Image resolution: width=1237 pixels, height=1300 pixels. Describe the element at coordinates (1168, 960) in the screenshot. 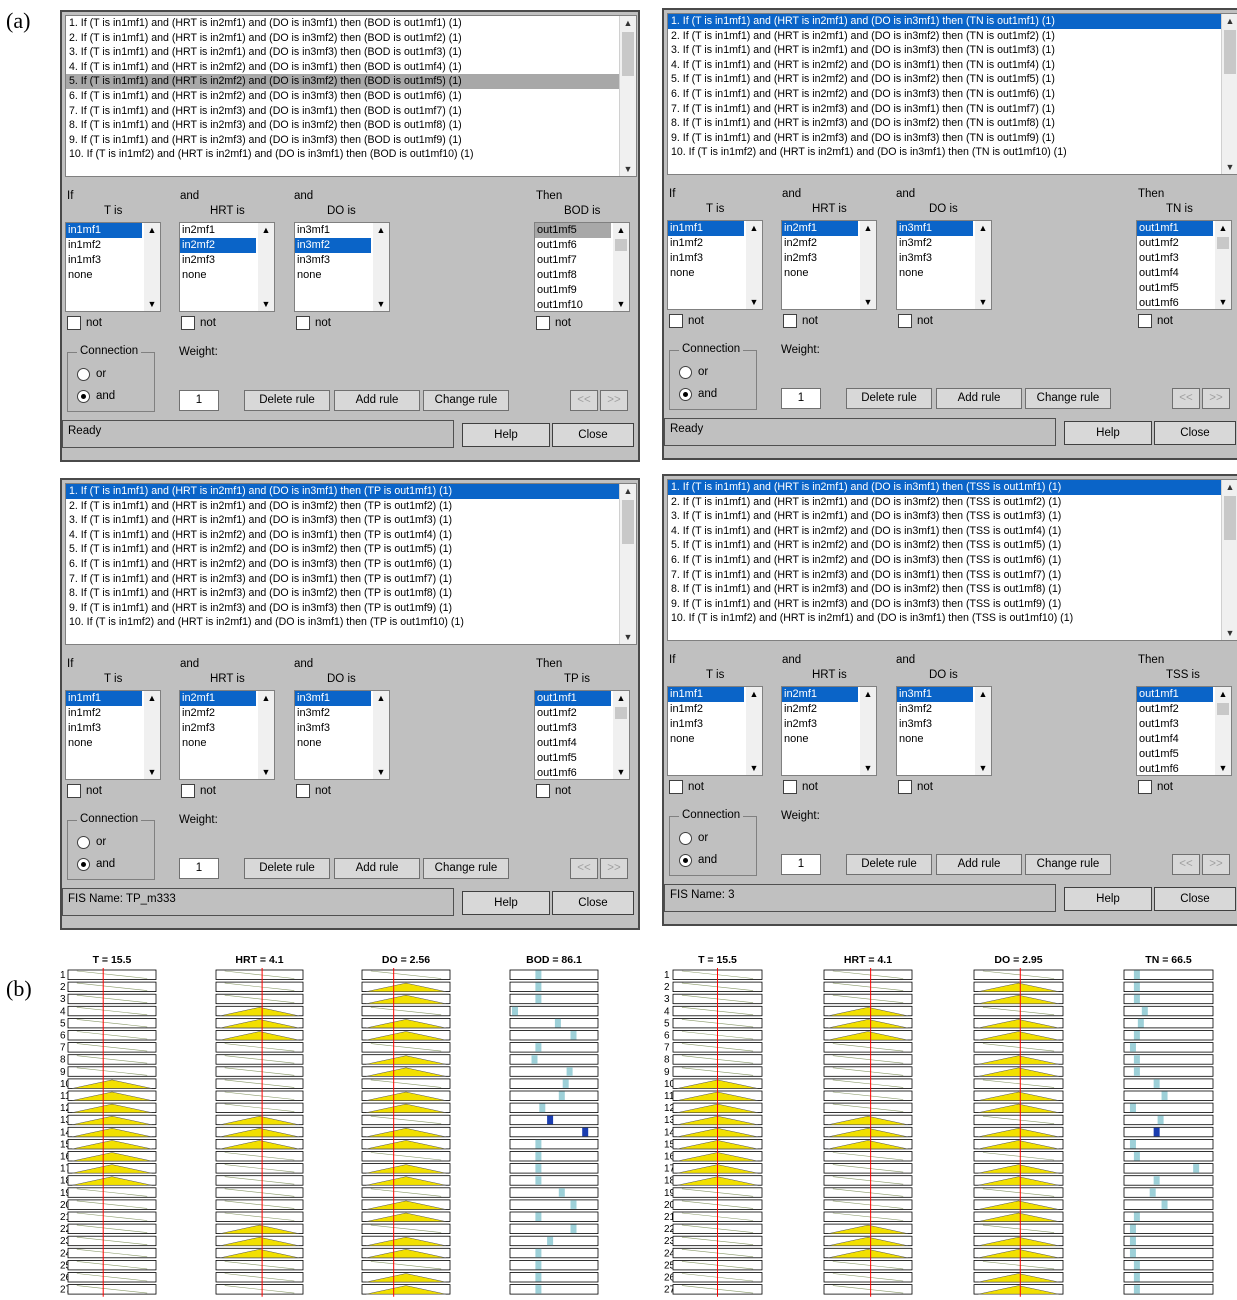

I see `variable-title: TN = 66.5` at that location.